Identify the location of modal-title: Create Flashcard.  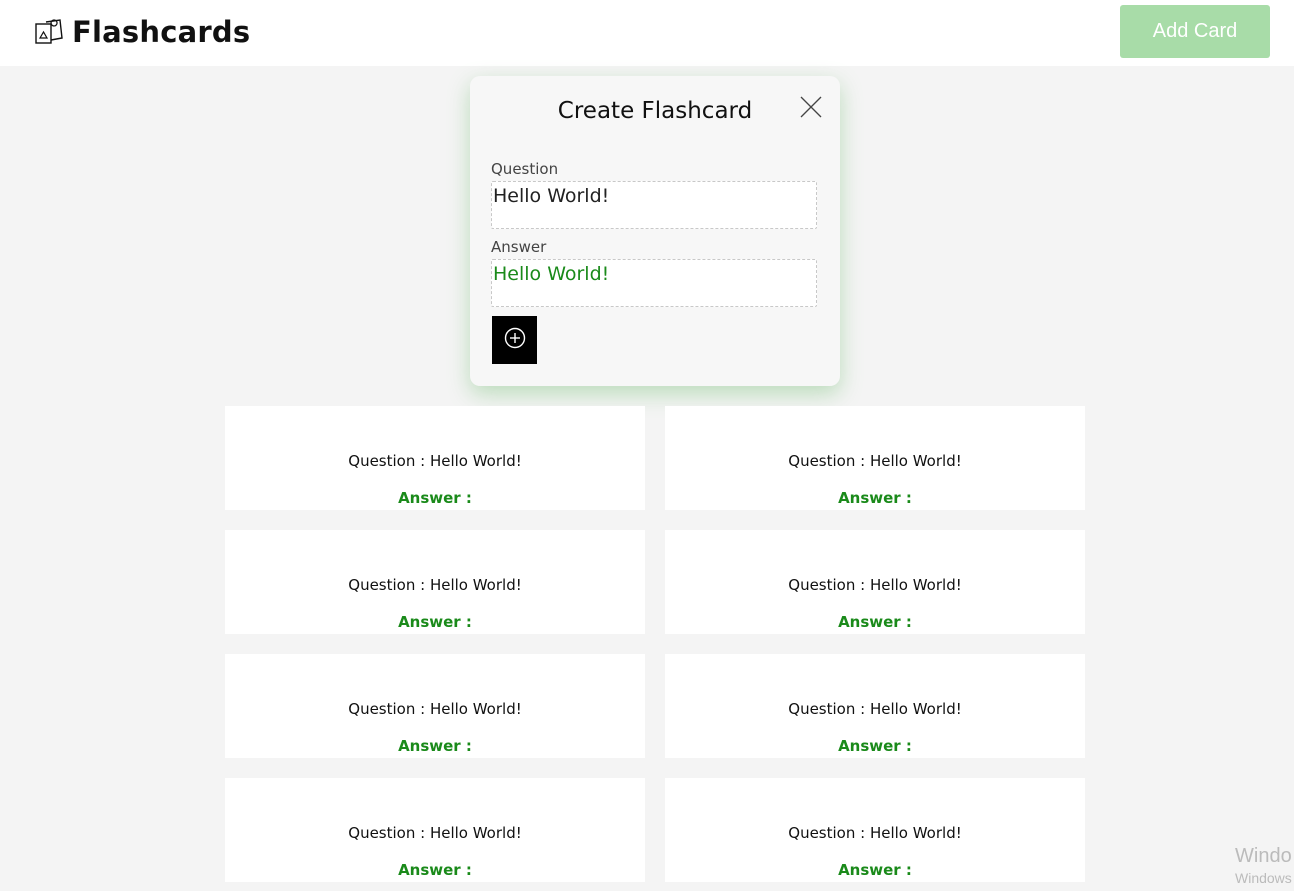
(655, 111).